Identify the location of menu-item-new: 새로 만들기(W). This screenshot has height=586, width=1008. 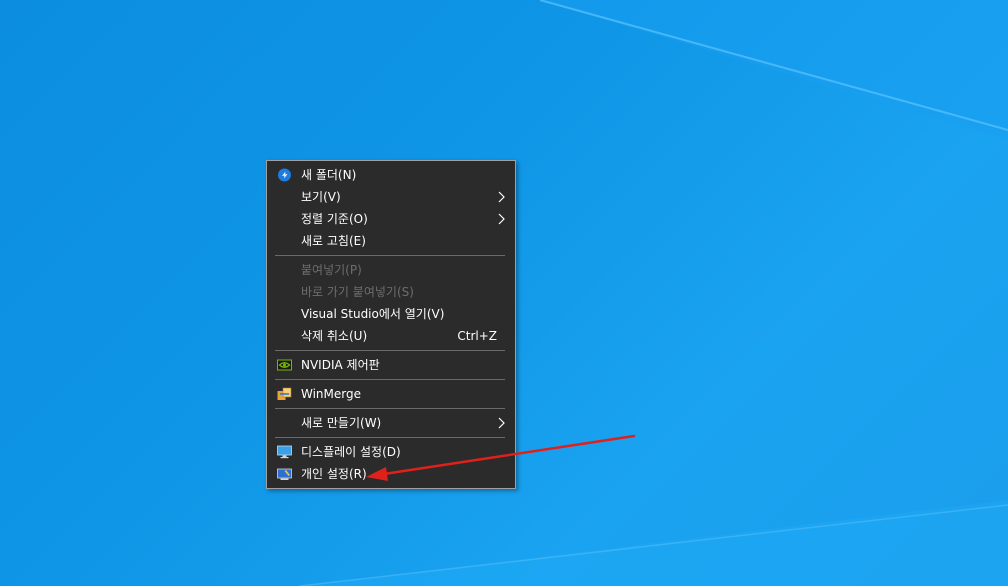
(391, 423).